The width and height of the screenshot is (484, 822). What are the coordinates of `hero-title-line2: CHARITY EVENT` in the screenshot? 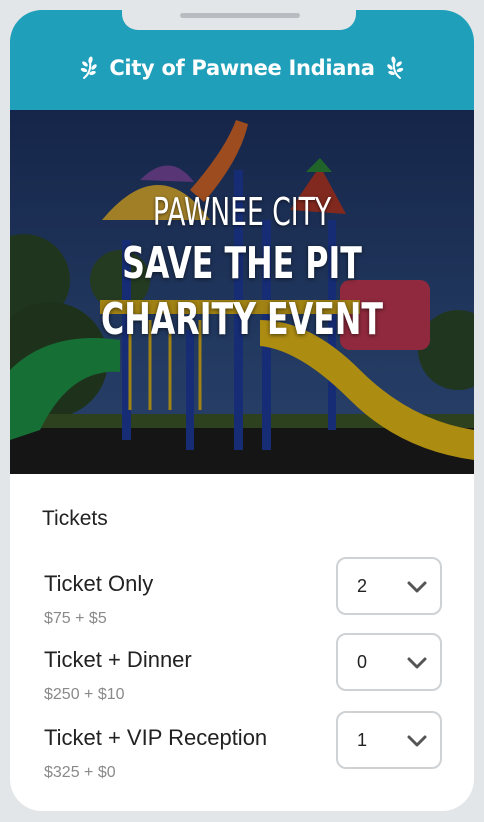 It's located at (242, 319).